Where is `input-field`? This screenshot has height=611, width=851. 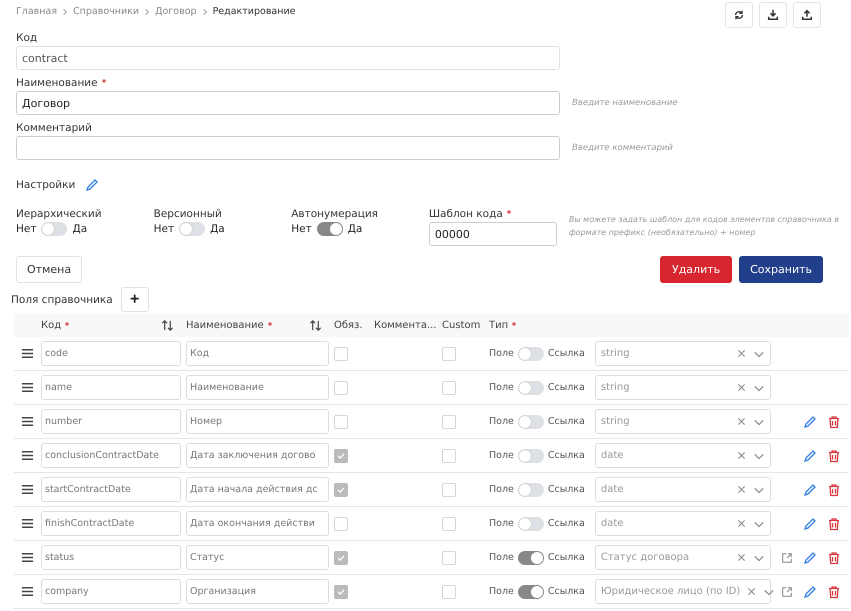 input-field is located at coordinates (288, 148).